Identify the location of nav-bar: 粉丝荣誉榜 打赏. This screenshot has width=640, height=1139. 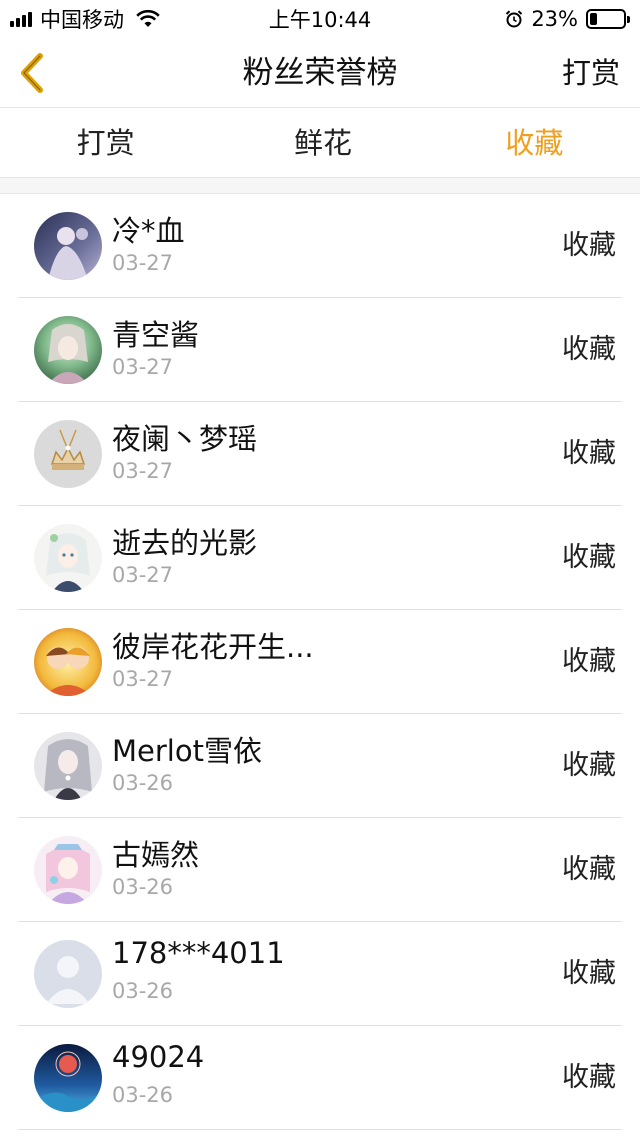
(320, 73).